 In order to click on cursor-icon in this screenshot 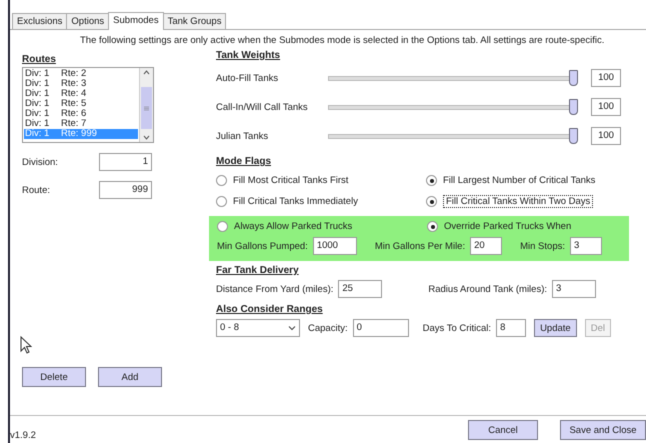, I will do `click(26, 345)`.